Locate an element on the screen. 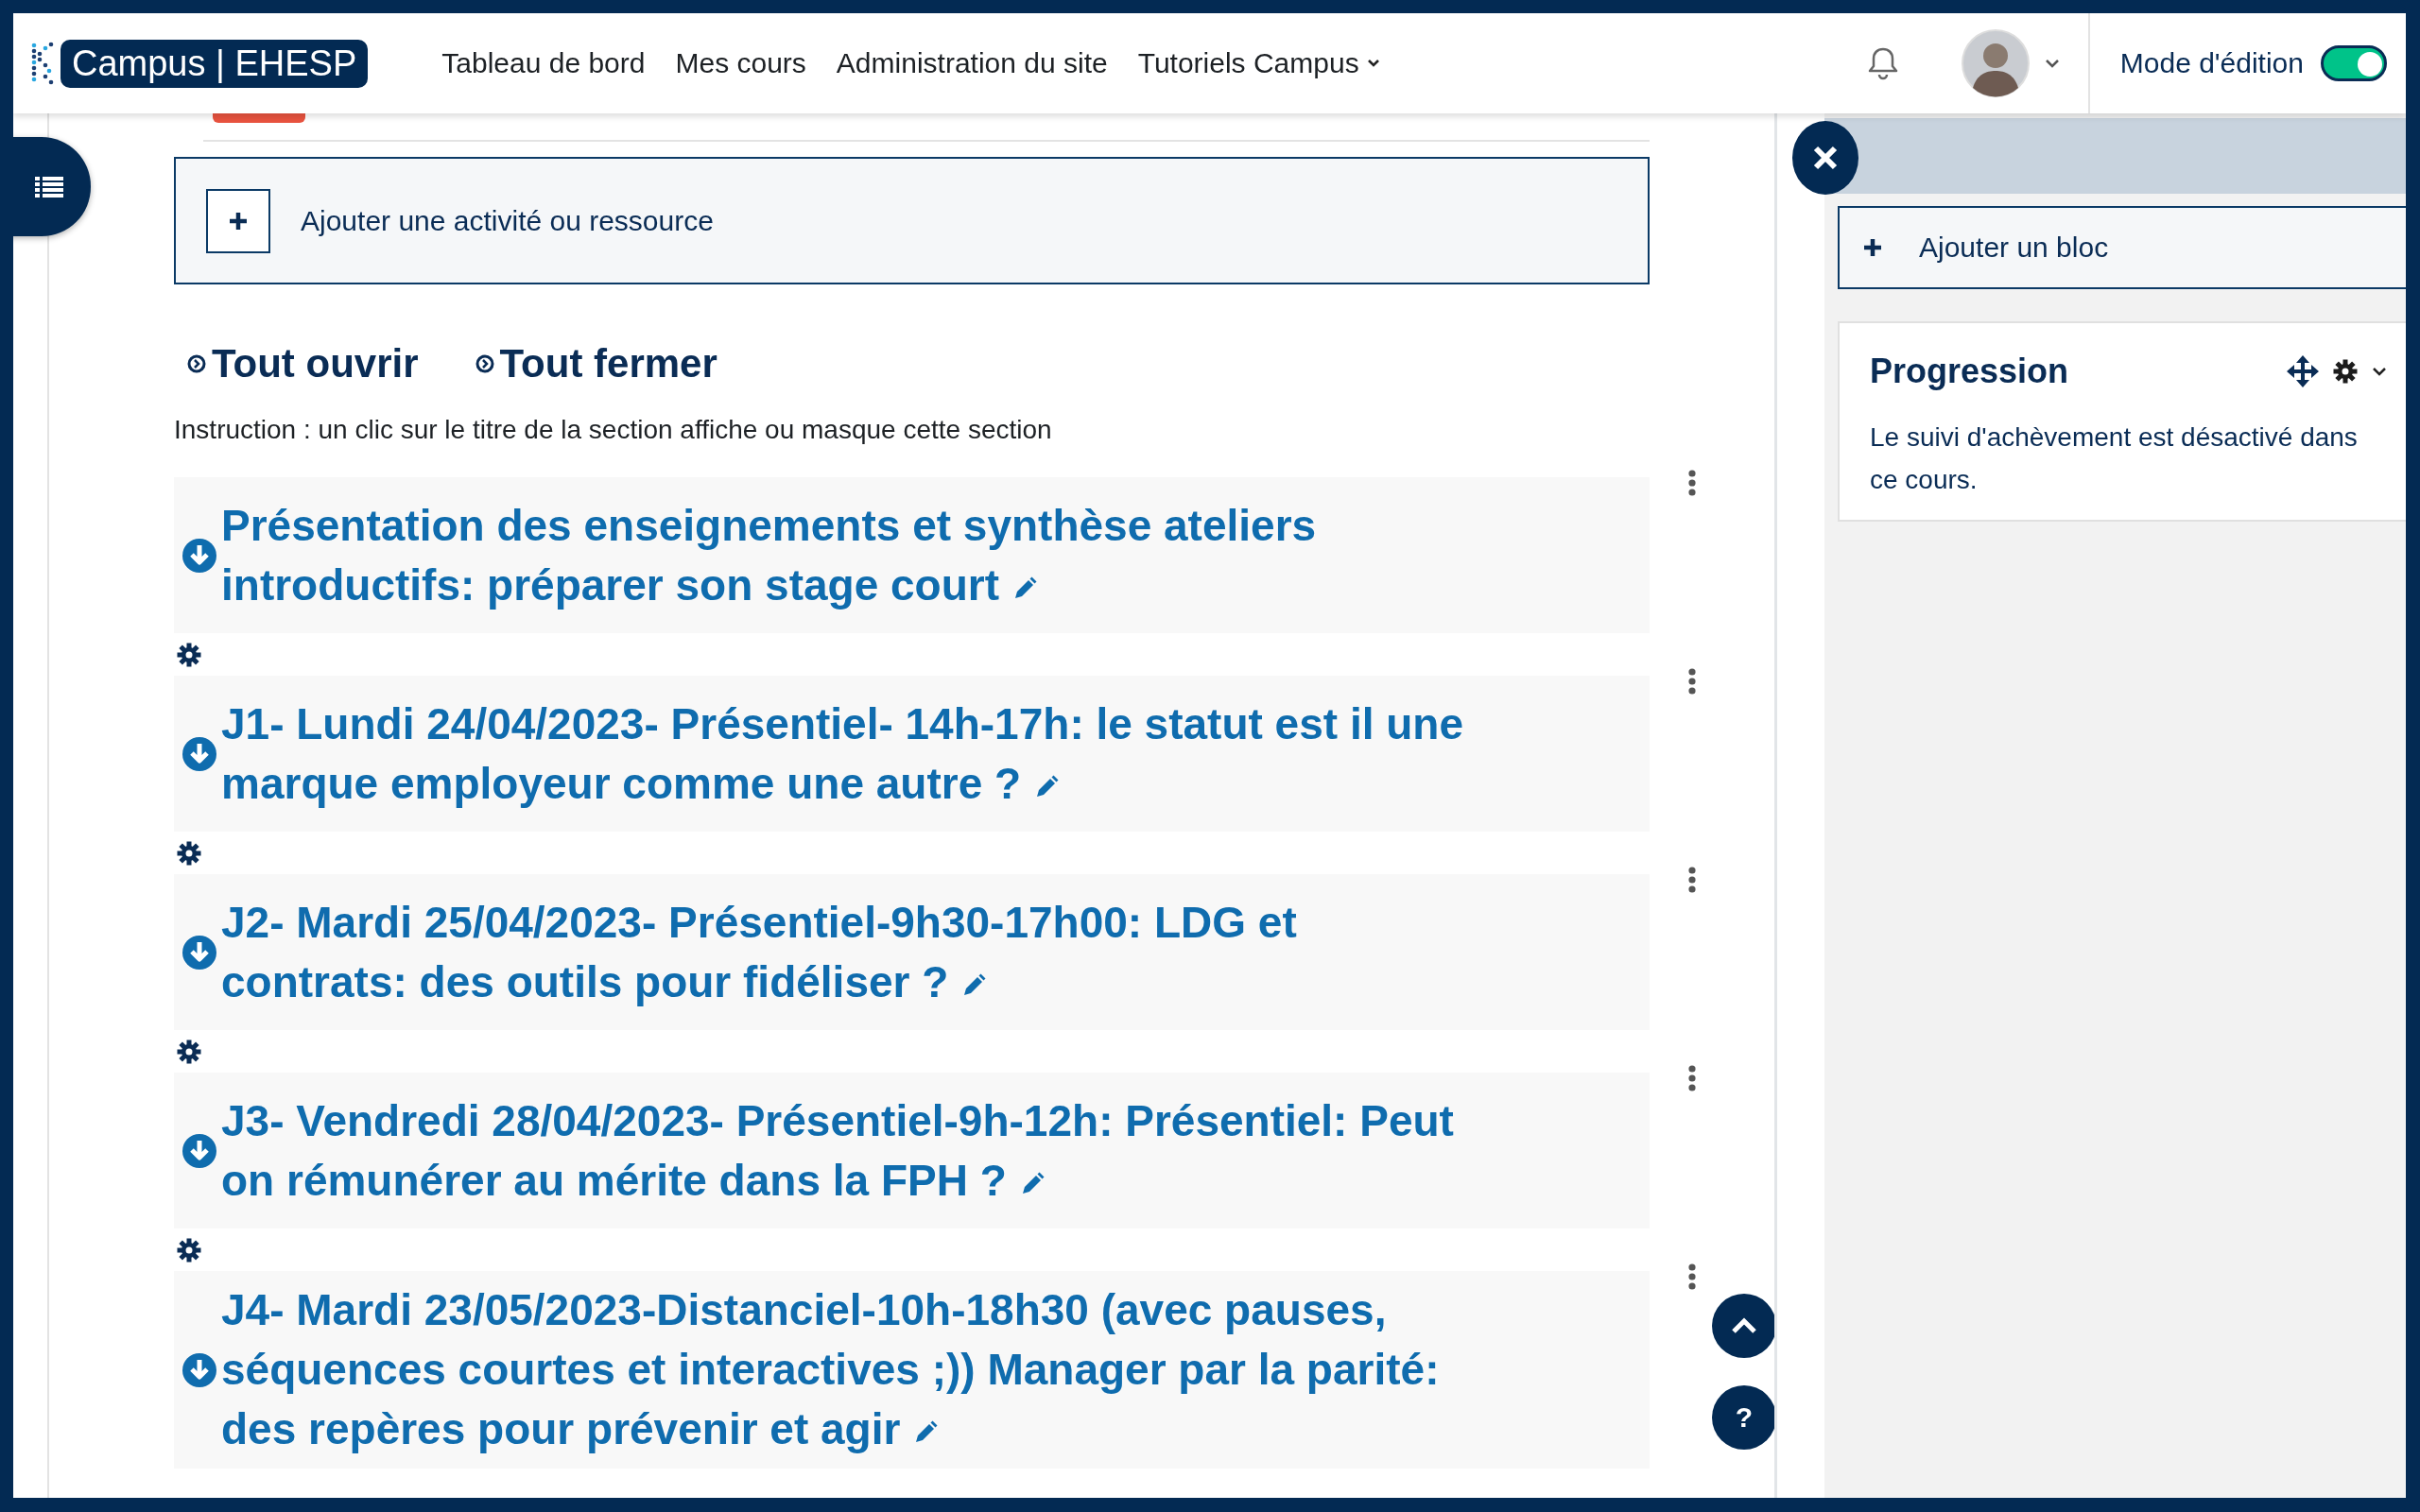  add-activity-label: Ajouter une activité ou ressource is located at coordinates (508, 220).